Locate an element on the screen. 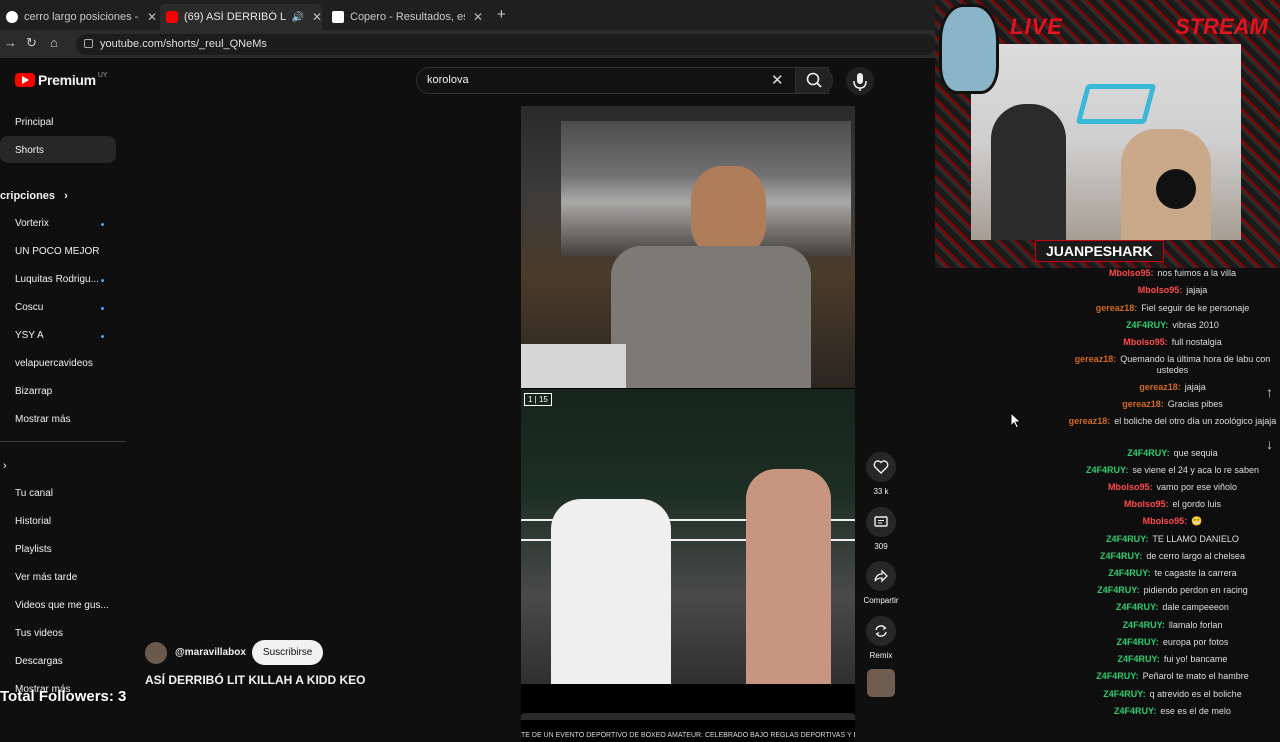 The width and height of the screenshot is (1280, 742). share-button: Compartir is located at coordinates (881, 583).